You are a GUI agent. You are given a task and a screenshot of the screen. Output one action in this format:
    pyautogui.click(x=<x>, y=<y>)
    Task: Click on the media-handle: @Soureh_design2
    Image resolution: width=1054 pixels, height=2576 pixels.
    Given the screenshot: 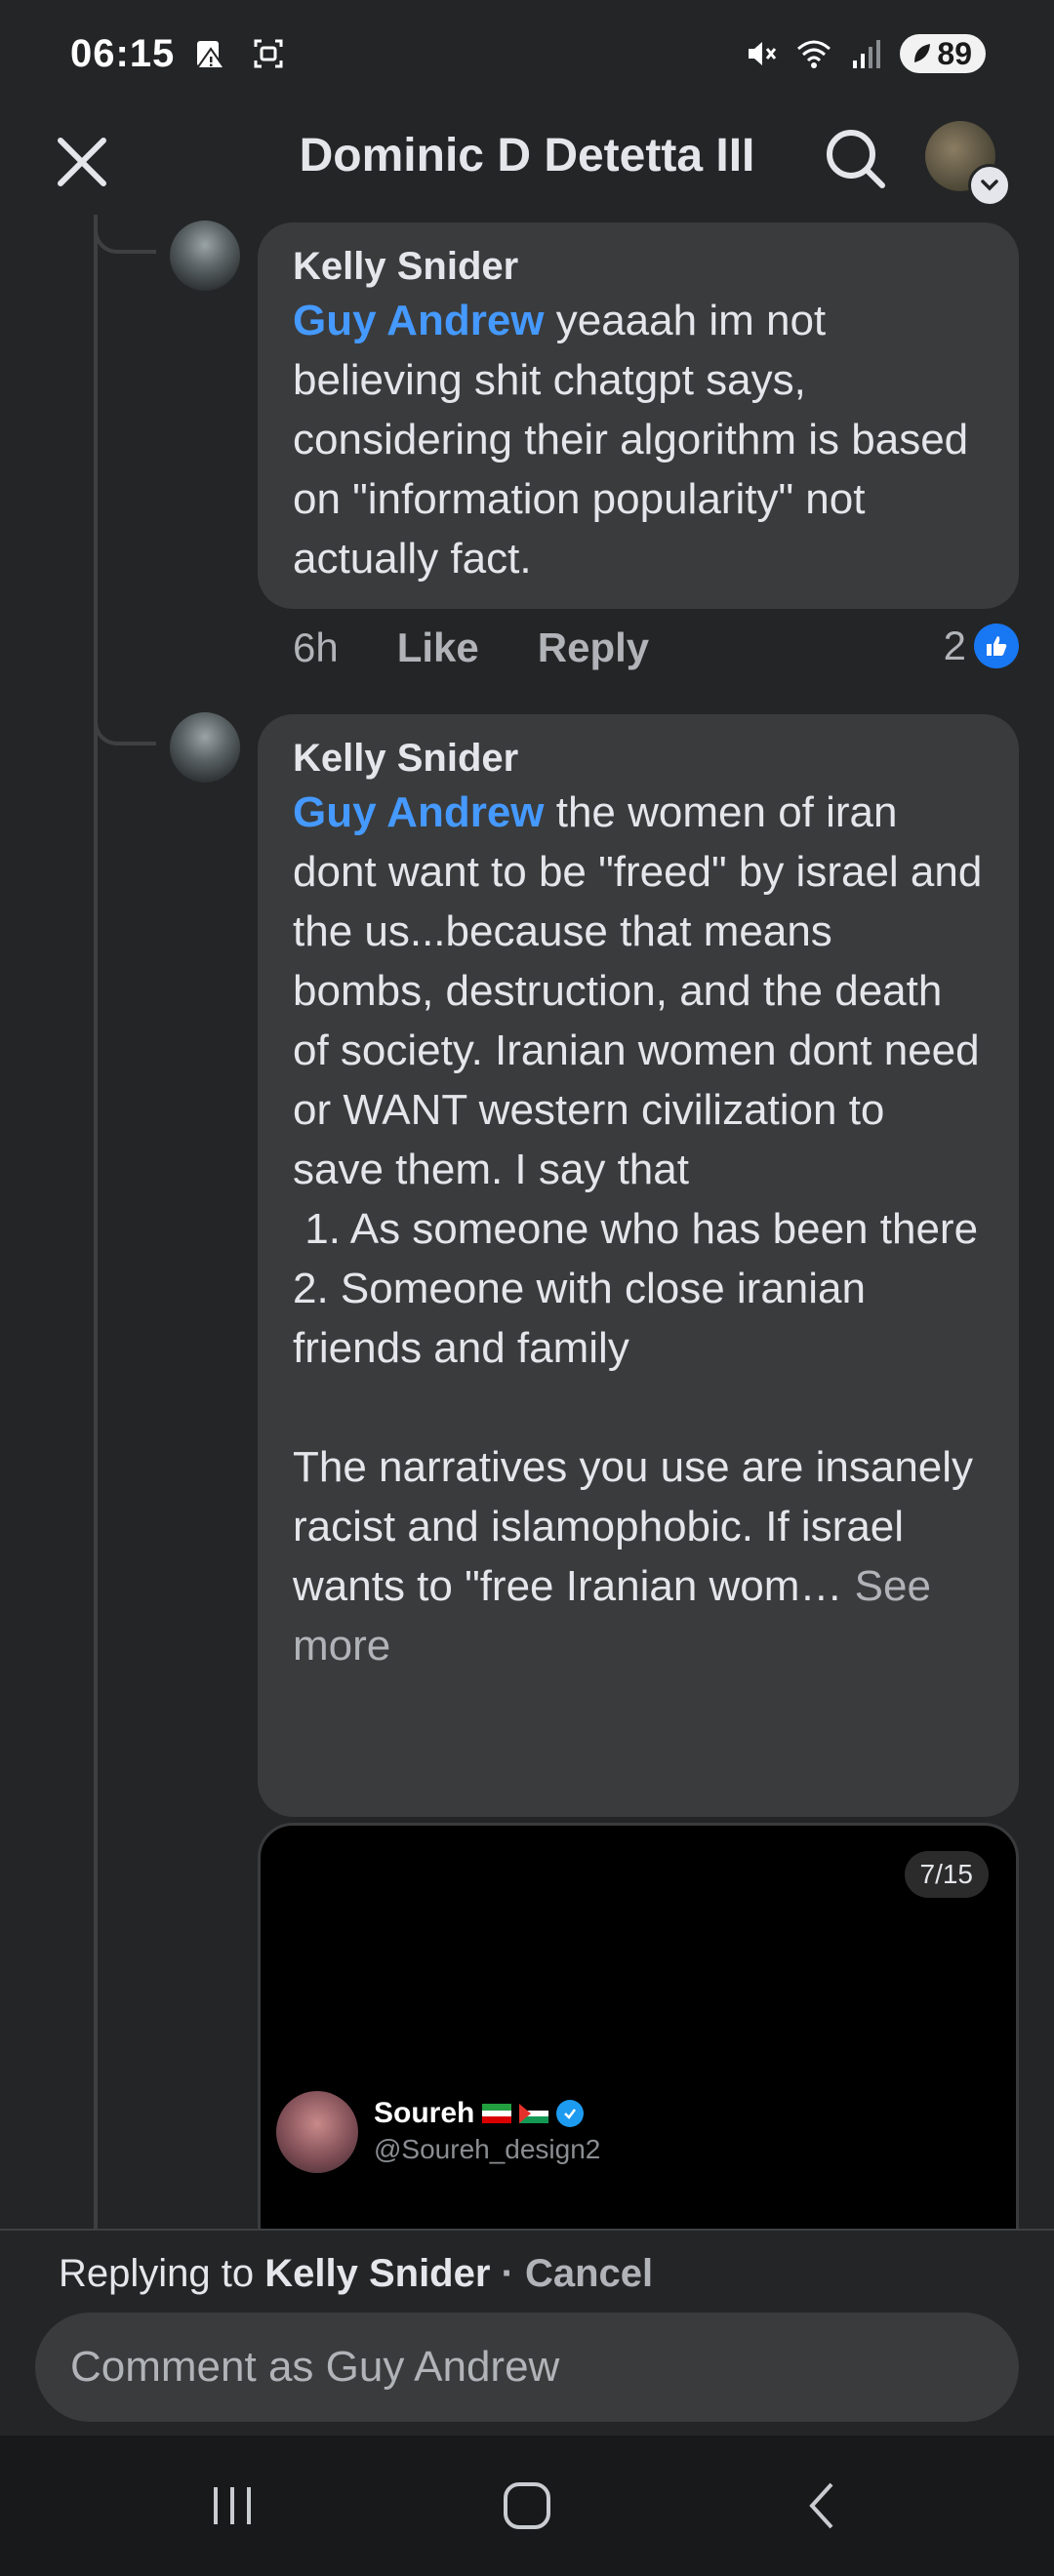 What is the action you would take?
    pyautogui.click(x=487, y=2149)
    